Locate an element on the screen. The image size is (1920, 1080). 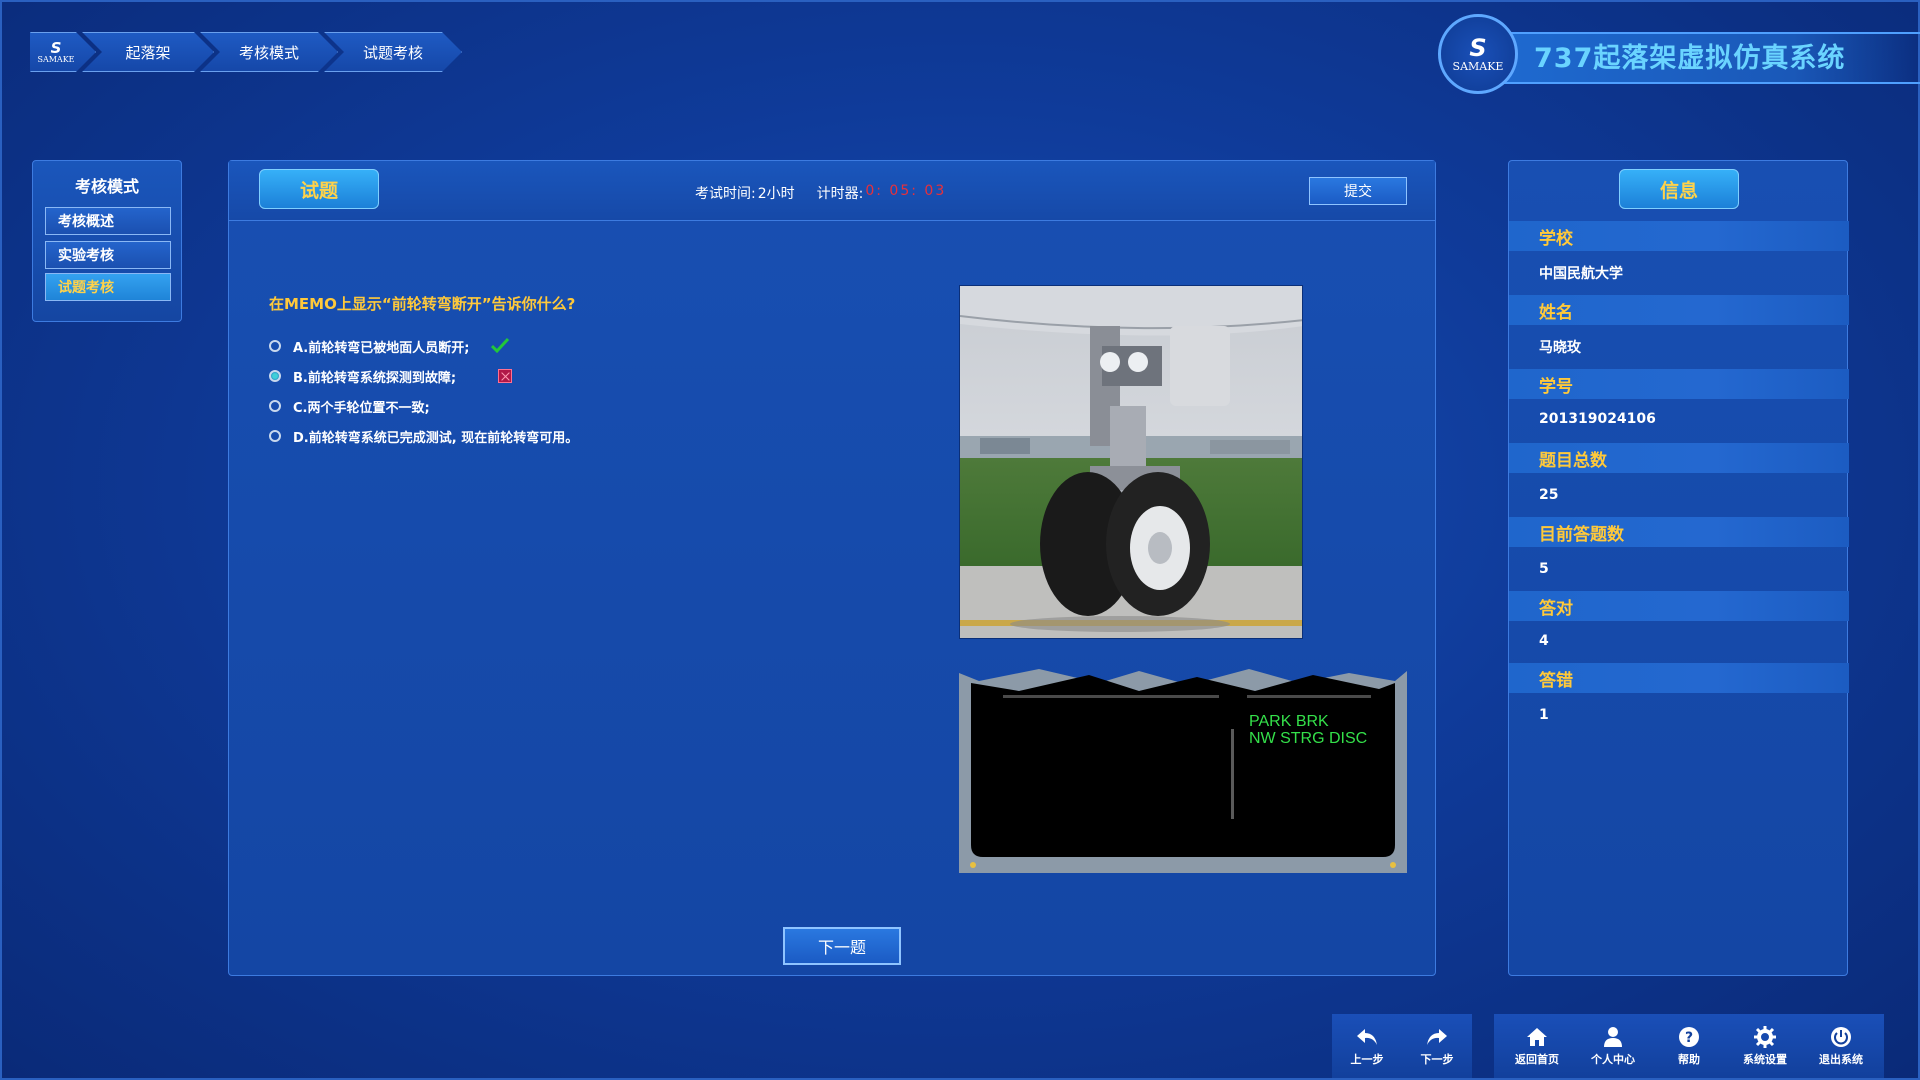
info-label-correct: 答对 is located at coordinates (1679, 606).